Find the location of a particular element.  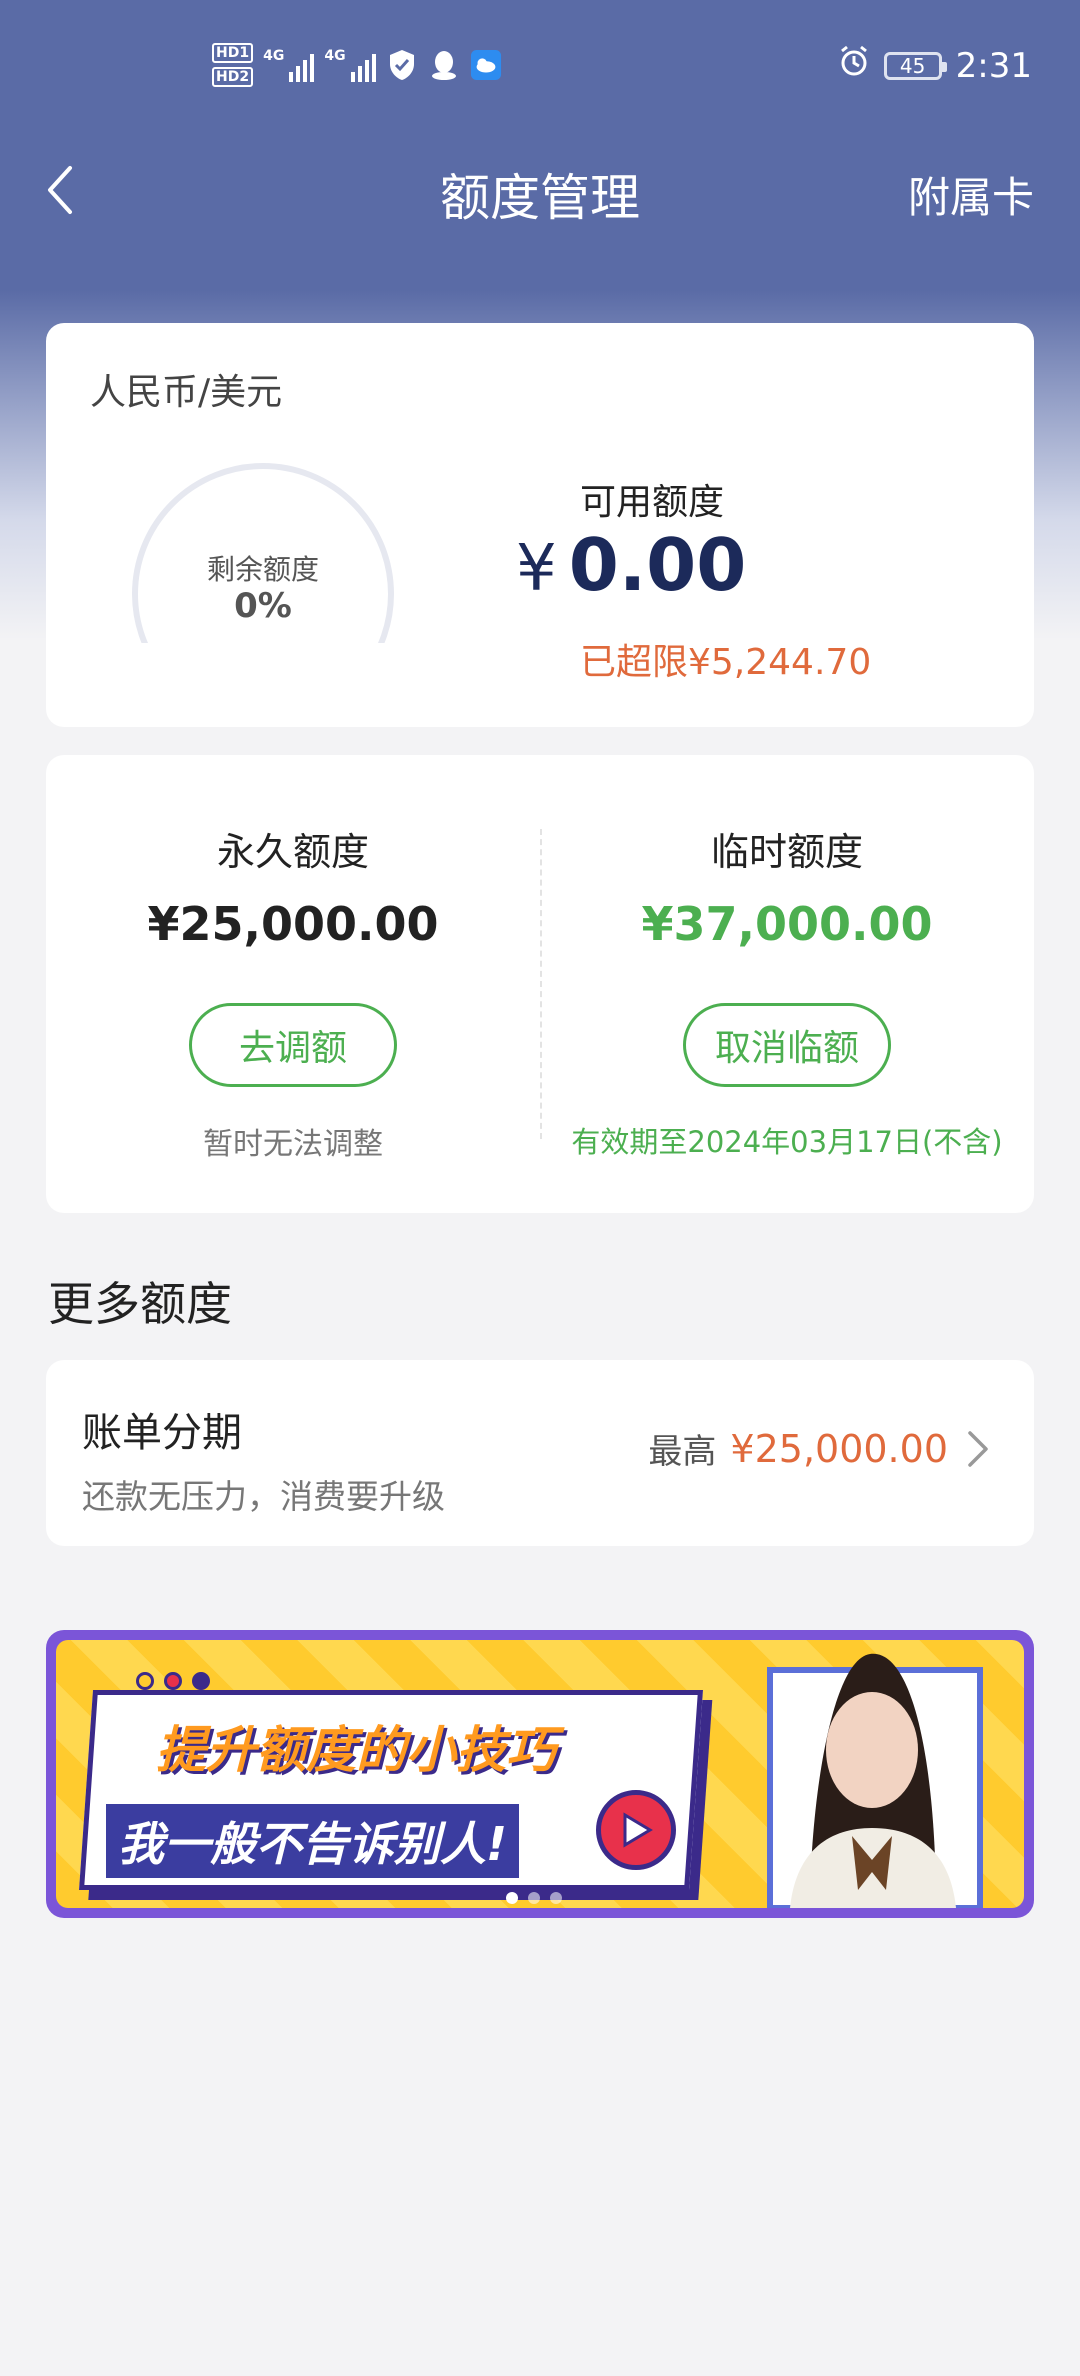

installment-title: 账单分期 is located at coordinates (162, 1433).